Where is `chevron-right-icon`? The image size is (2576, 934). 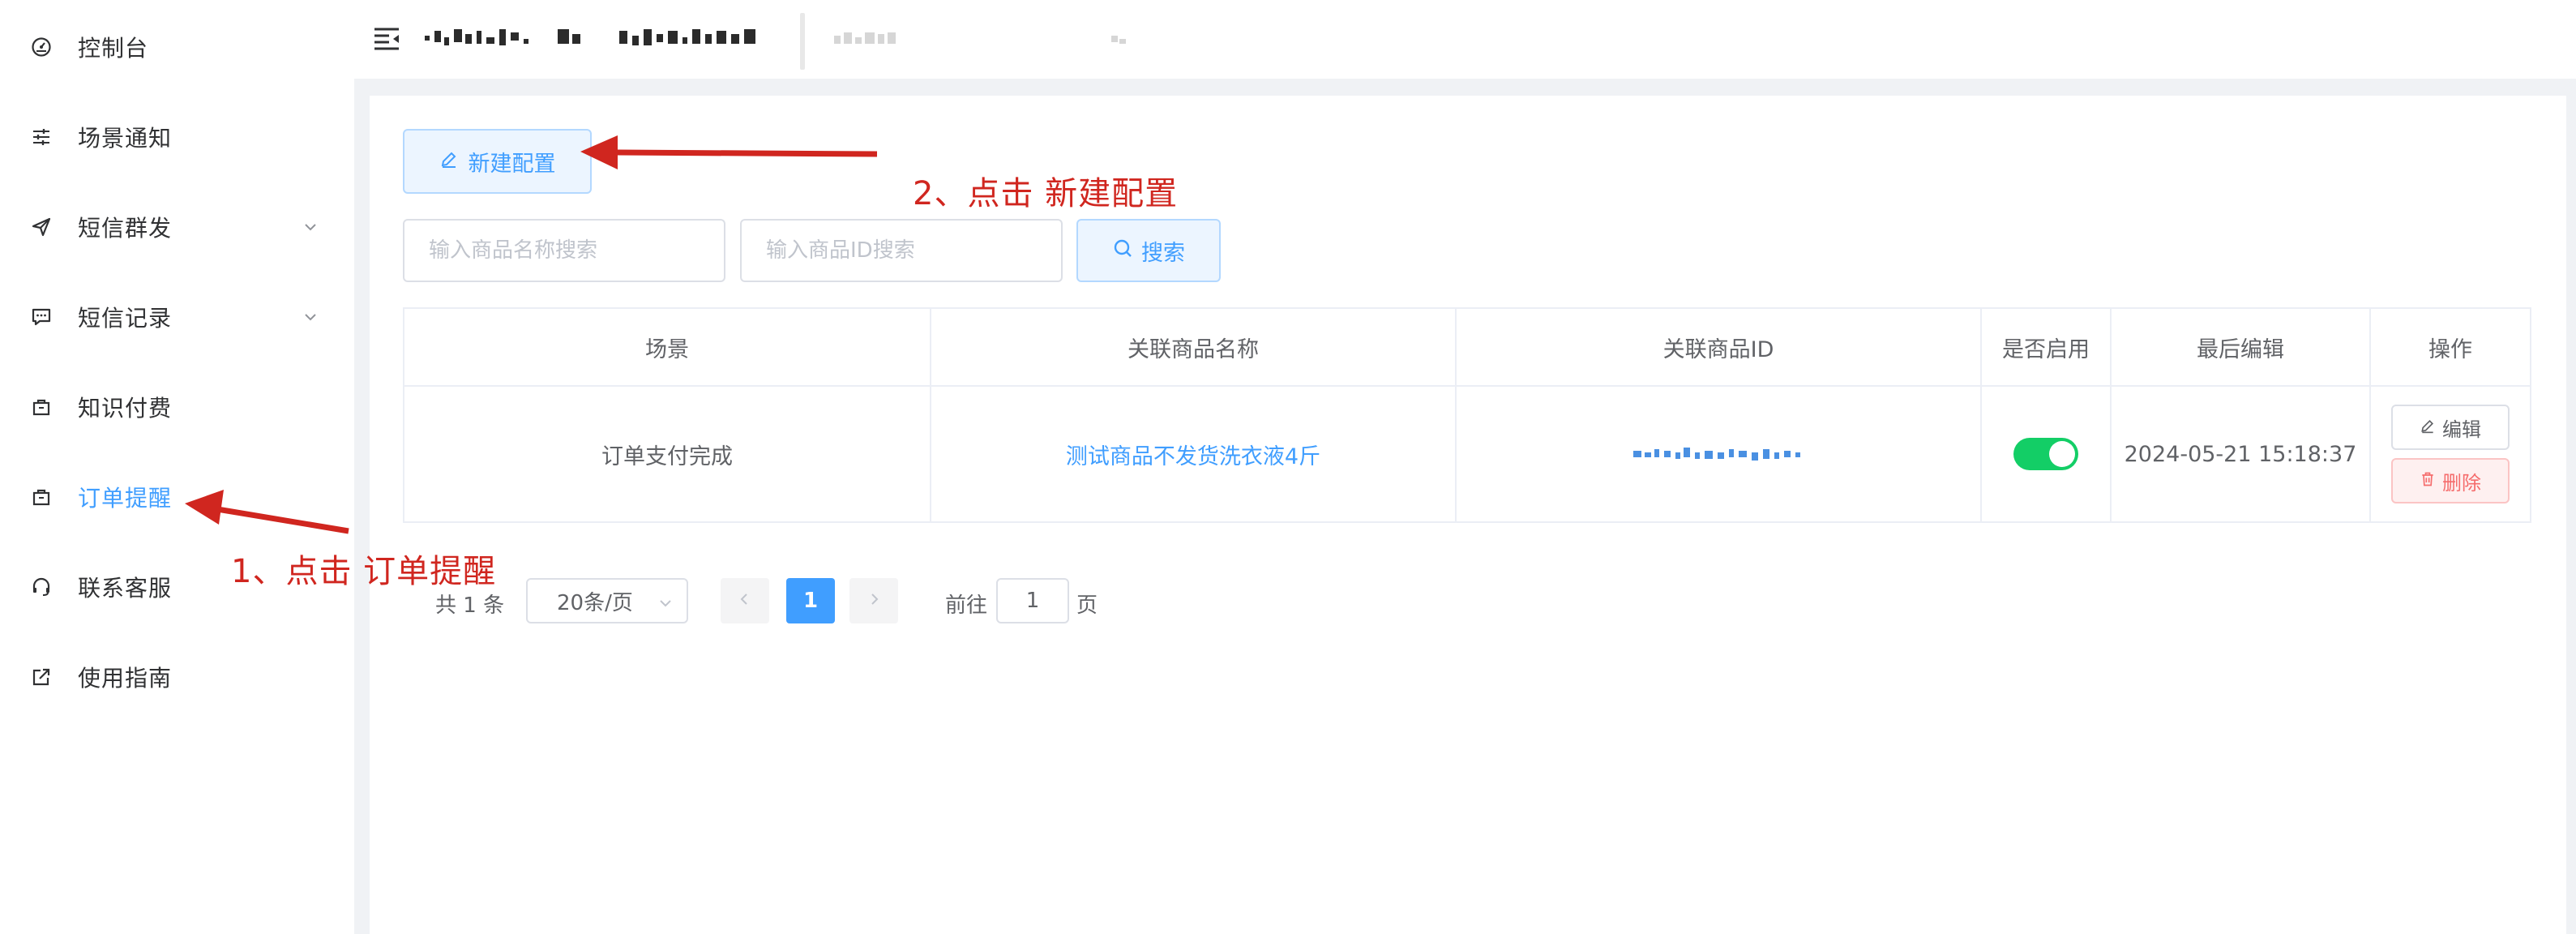
chevron-right-icon is located at coordinates (874, 601).